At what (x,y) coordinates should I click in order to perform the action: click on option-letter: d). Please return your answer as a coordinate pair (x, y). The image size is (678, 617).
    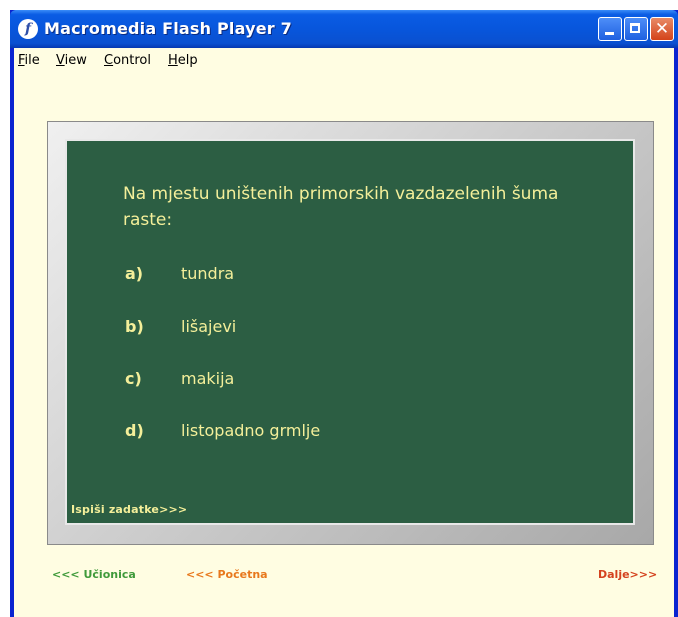
    Looking at the image, I should click on (134, 430).